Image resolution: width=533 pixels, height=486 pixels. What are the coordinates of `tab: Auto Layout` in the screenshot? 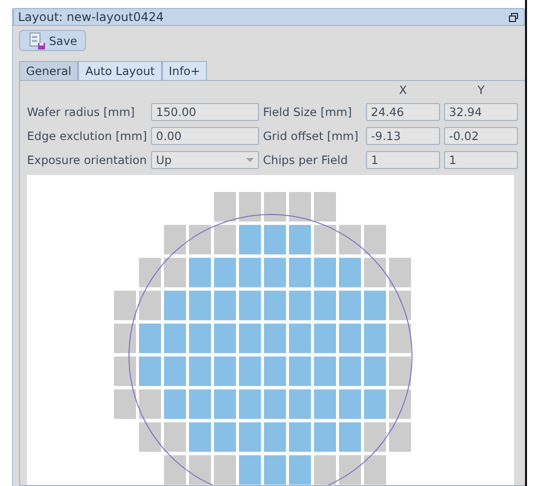 It's located at (120, 70).